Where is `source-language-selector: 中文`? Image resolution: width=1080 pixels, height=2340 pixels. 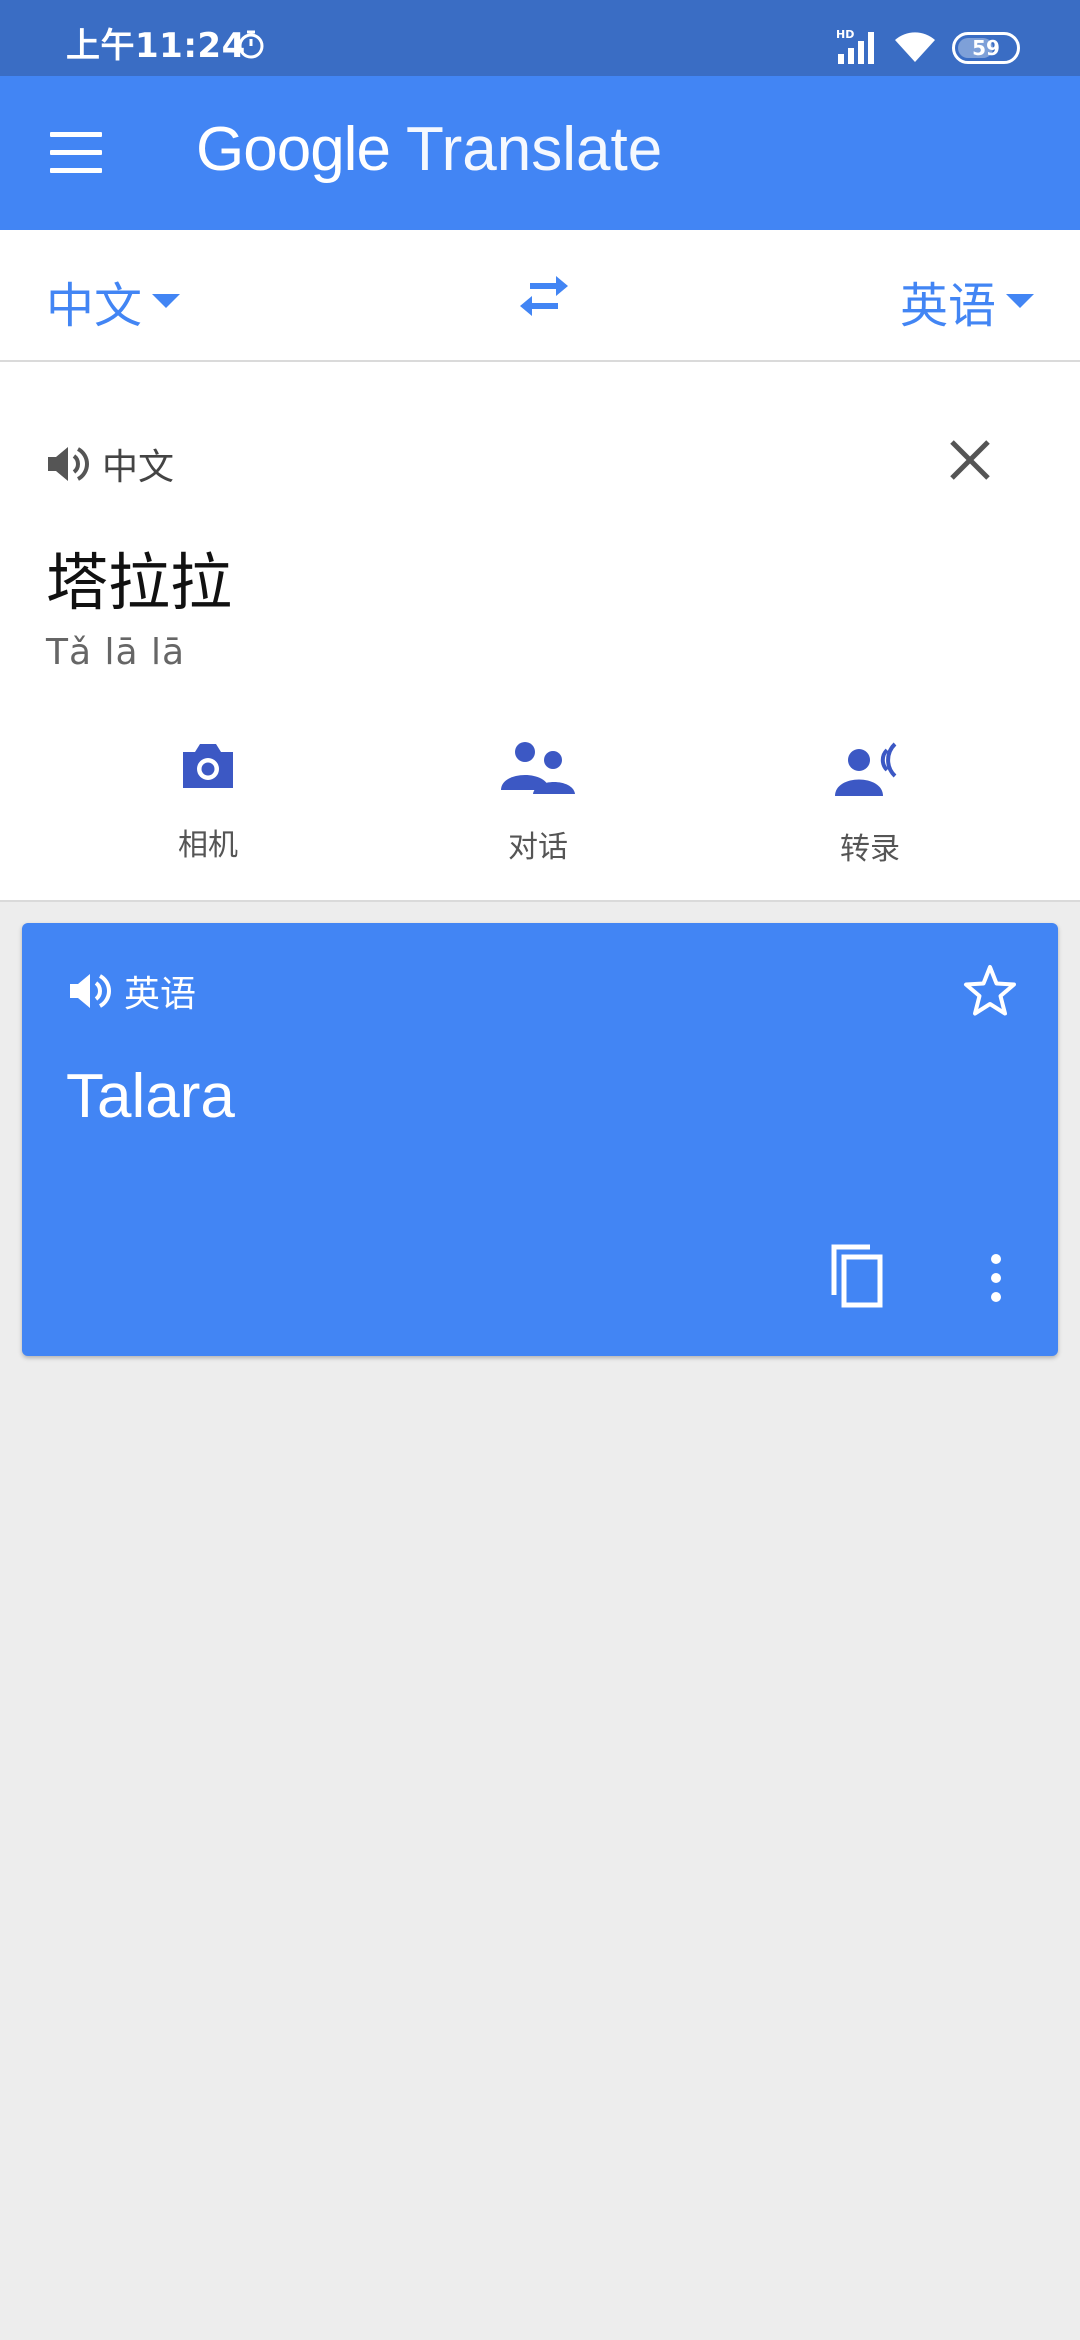
source-language-selector: 中文 is located at coordinates (113, 301).